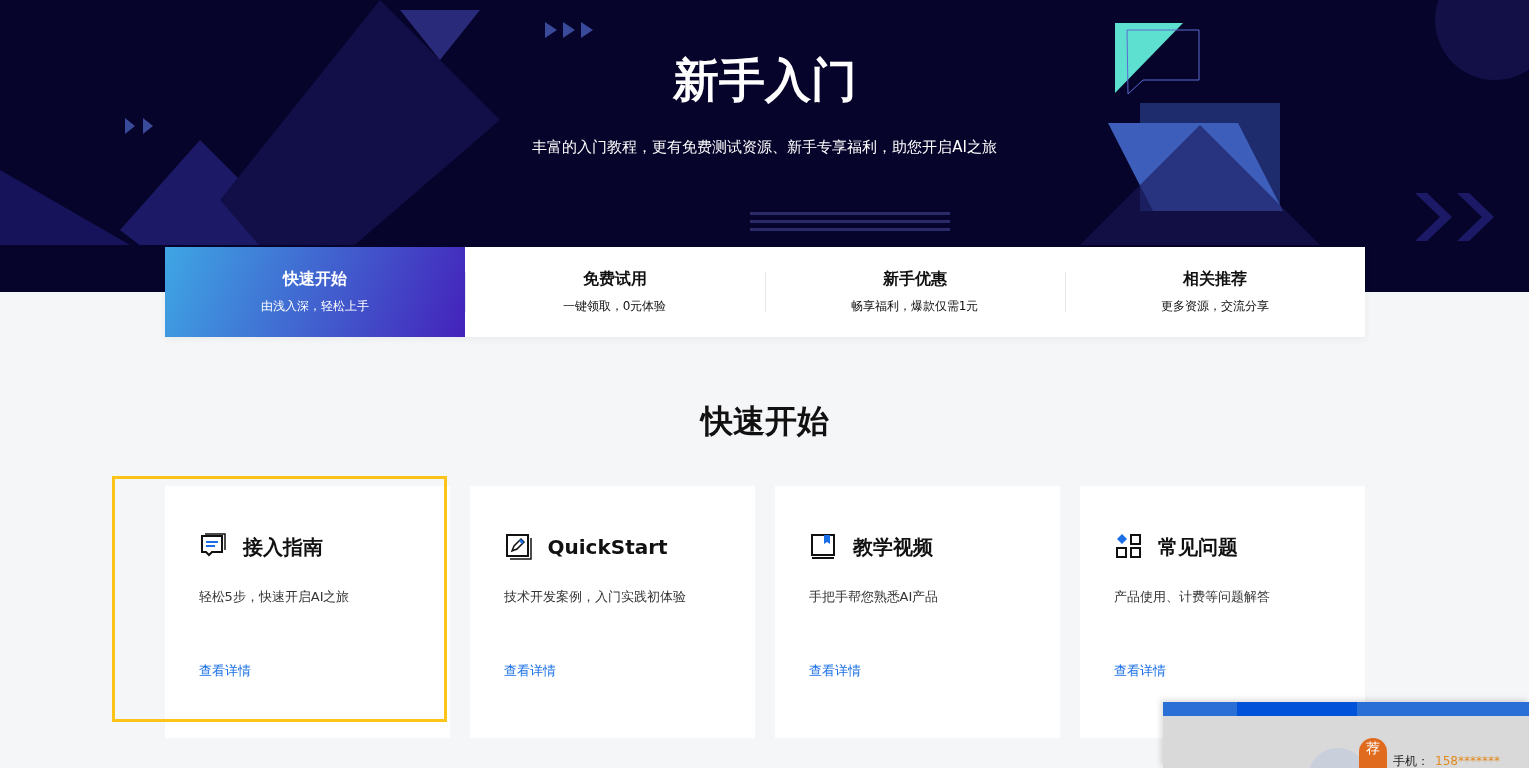  I want to click on recommend-badge: 荐, so click(1373, 753).